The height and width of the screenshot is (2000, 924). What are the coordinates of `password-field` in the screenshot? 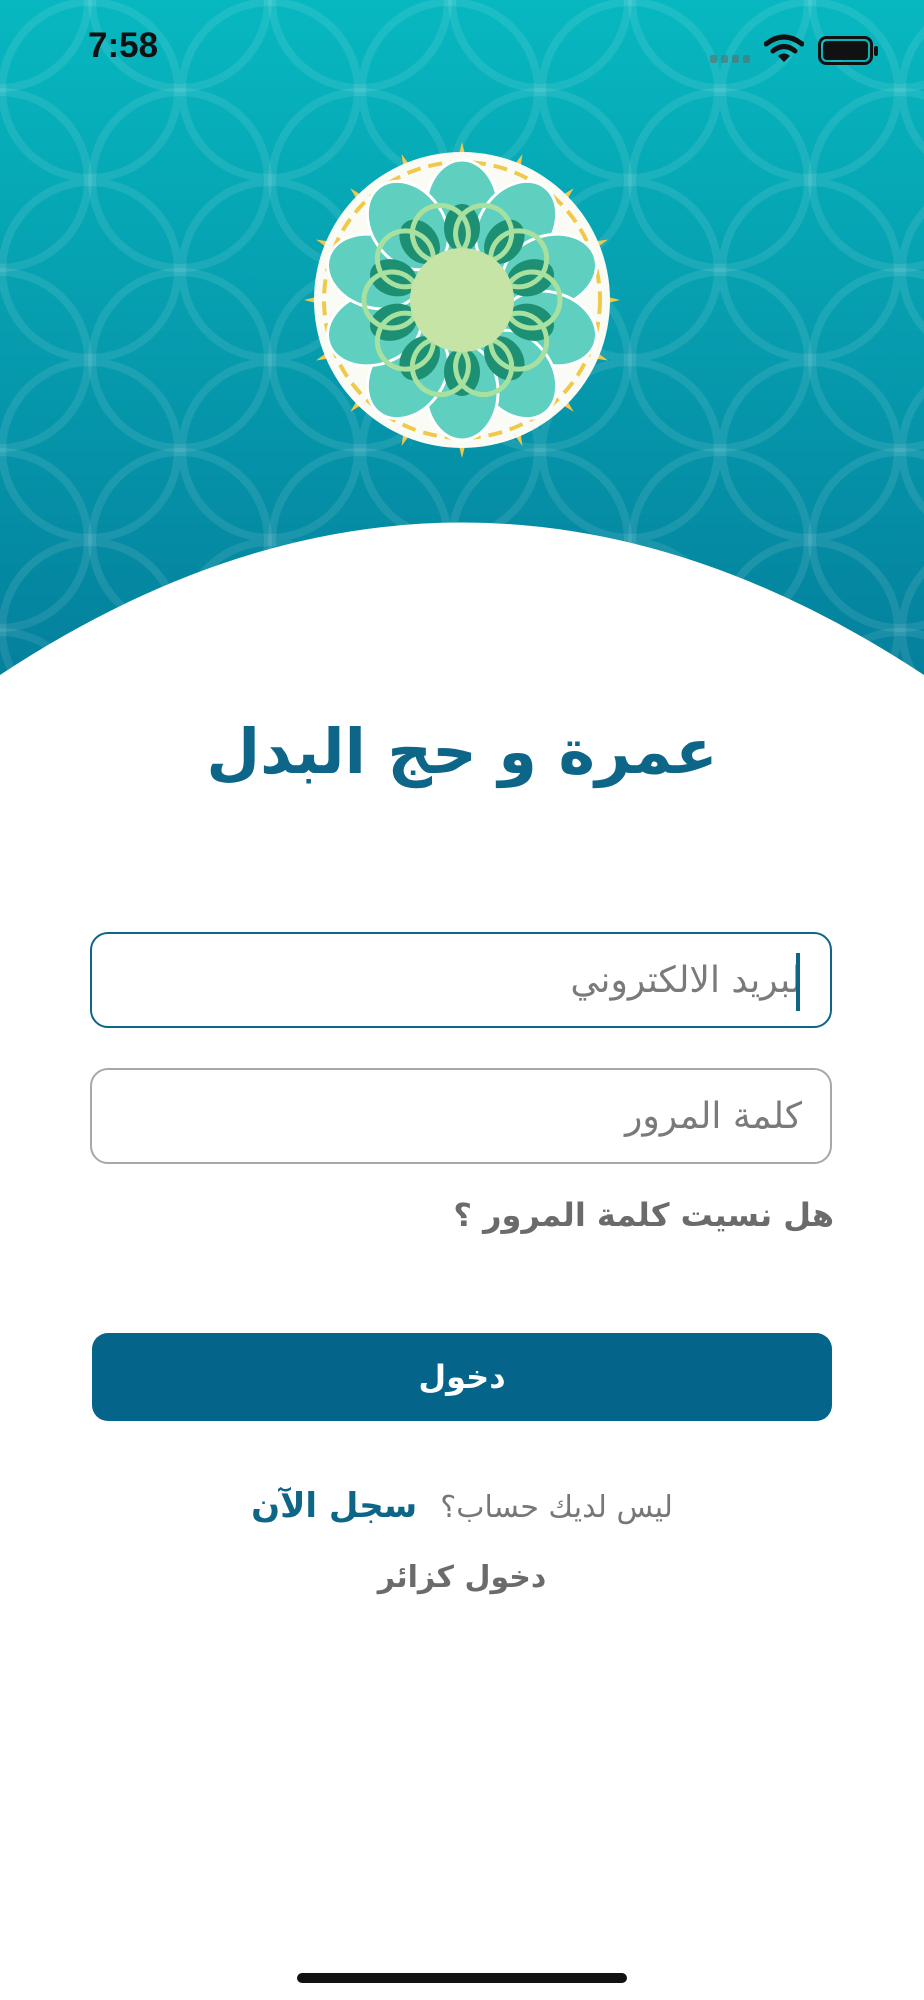 It's located at (461, 1116).